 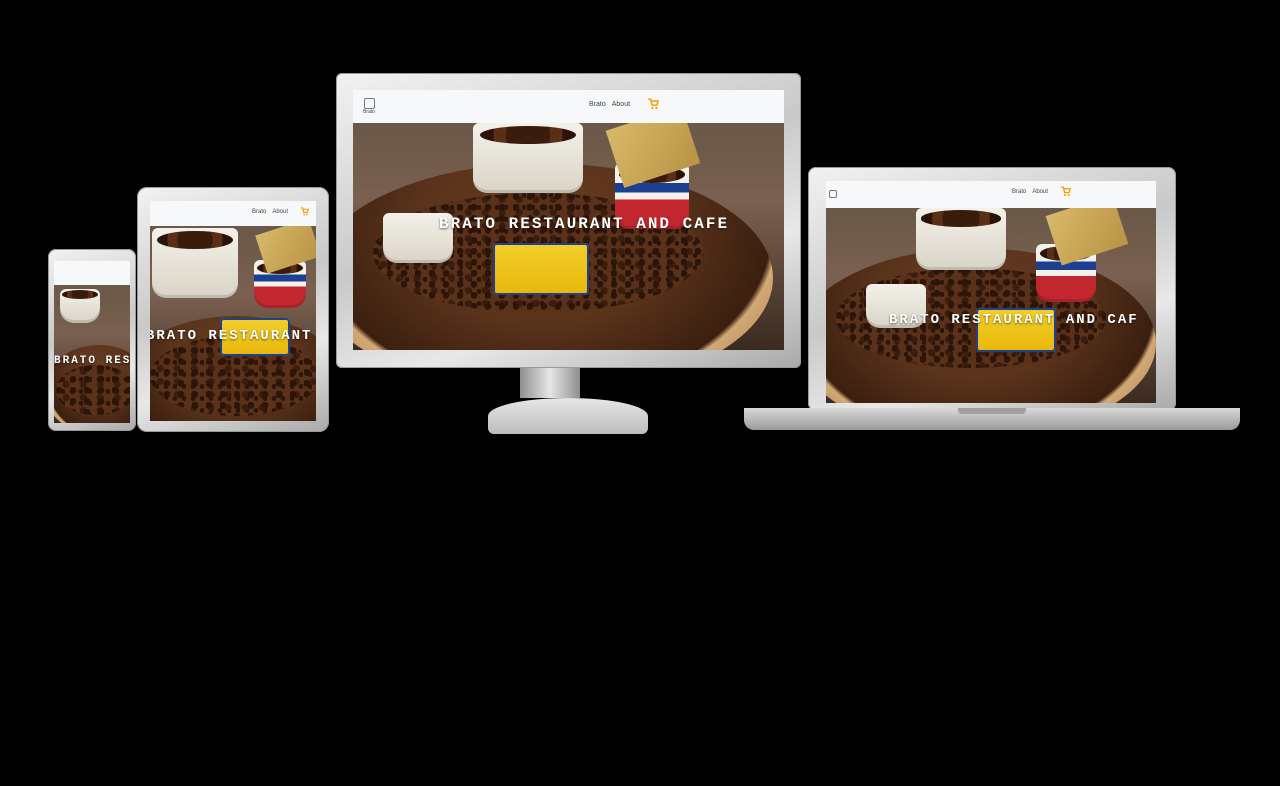 I want to click on laptop-logo-icon, so click(x=833, y=194).